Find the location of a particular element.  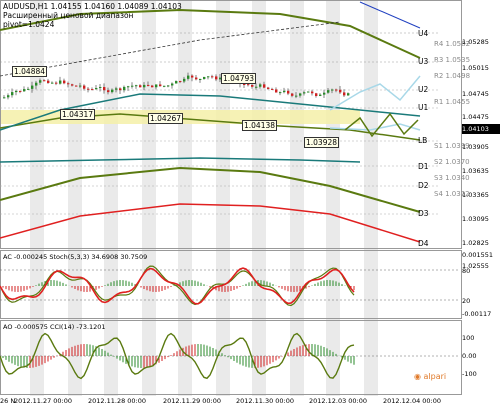

ac-axis-max: 0.001551 is located at coordinates (478, 255).